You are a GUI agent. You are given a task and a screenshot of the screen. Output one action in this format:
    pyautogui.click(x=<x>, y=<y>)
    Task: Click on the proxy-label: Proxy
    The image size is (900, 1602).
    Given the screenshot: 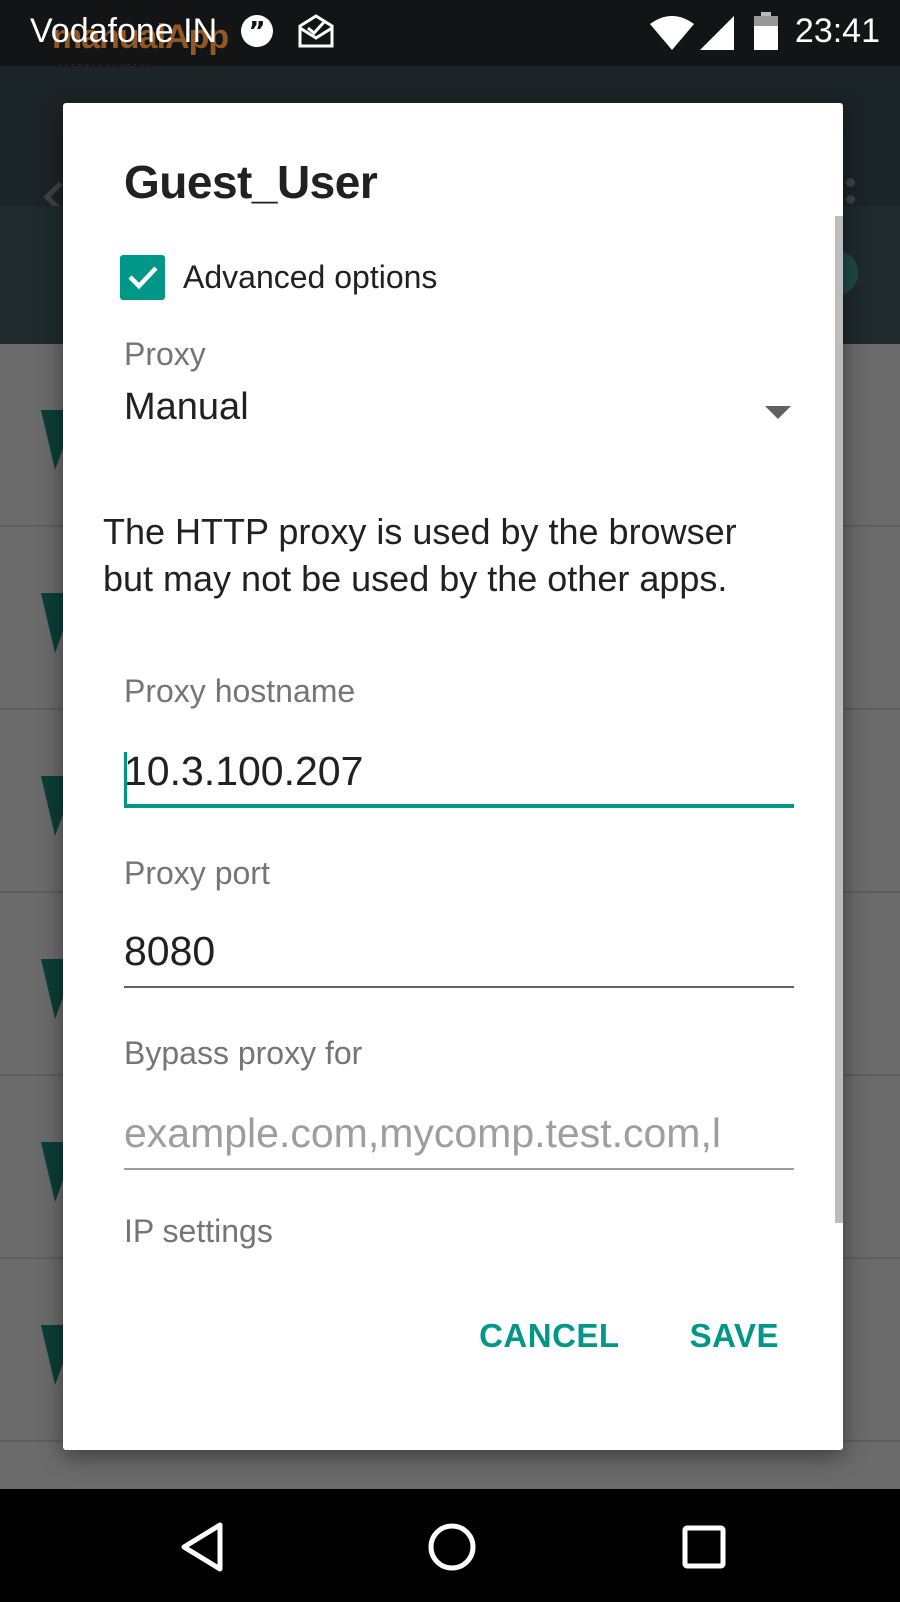 What is the action you would take?
    pyautogui.click(x=165, y=354)
    